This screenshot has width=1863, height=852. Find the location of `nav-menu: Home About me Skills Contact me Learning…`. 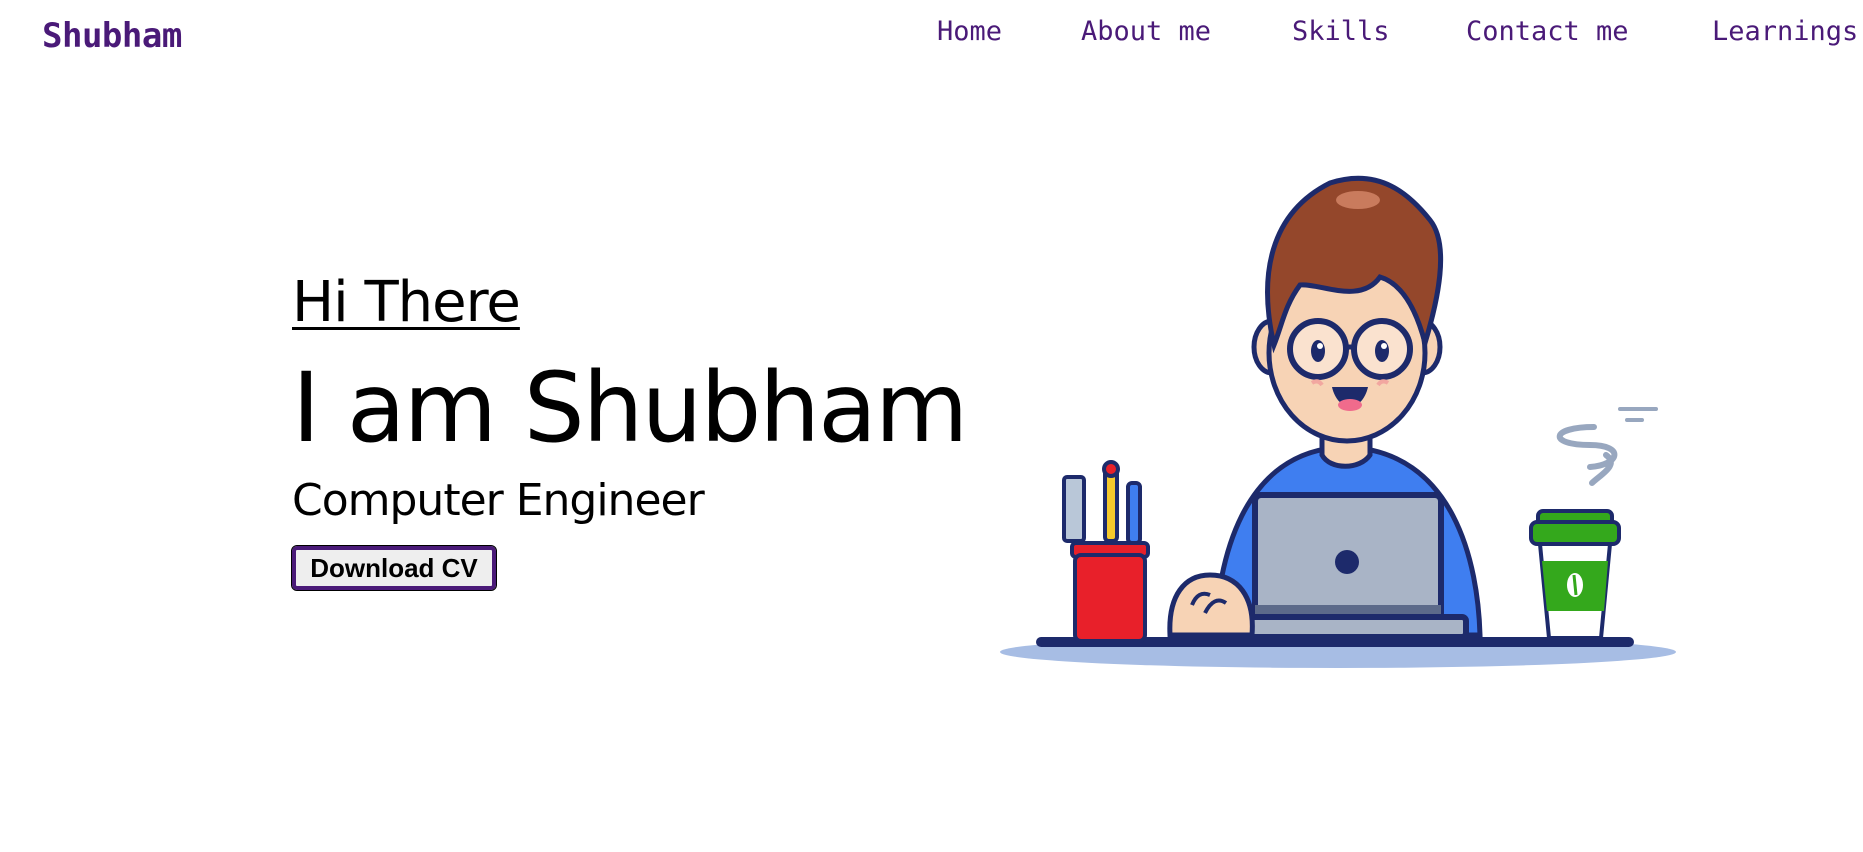

nav-menu: Home About me Skills Contact me Learning… is located at coordinates (1381, 36).